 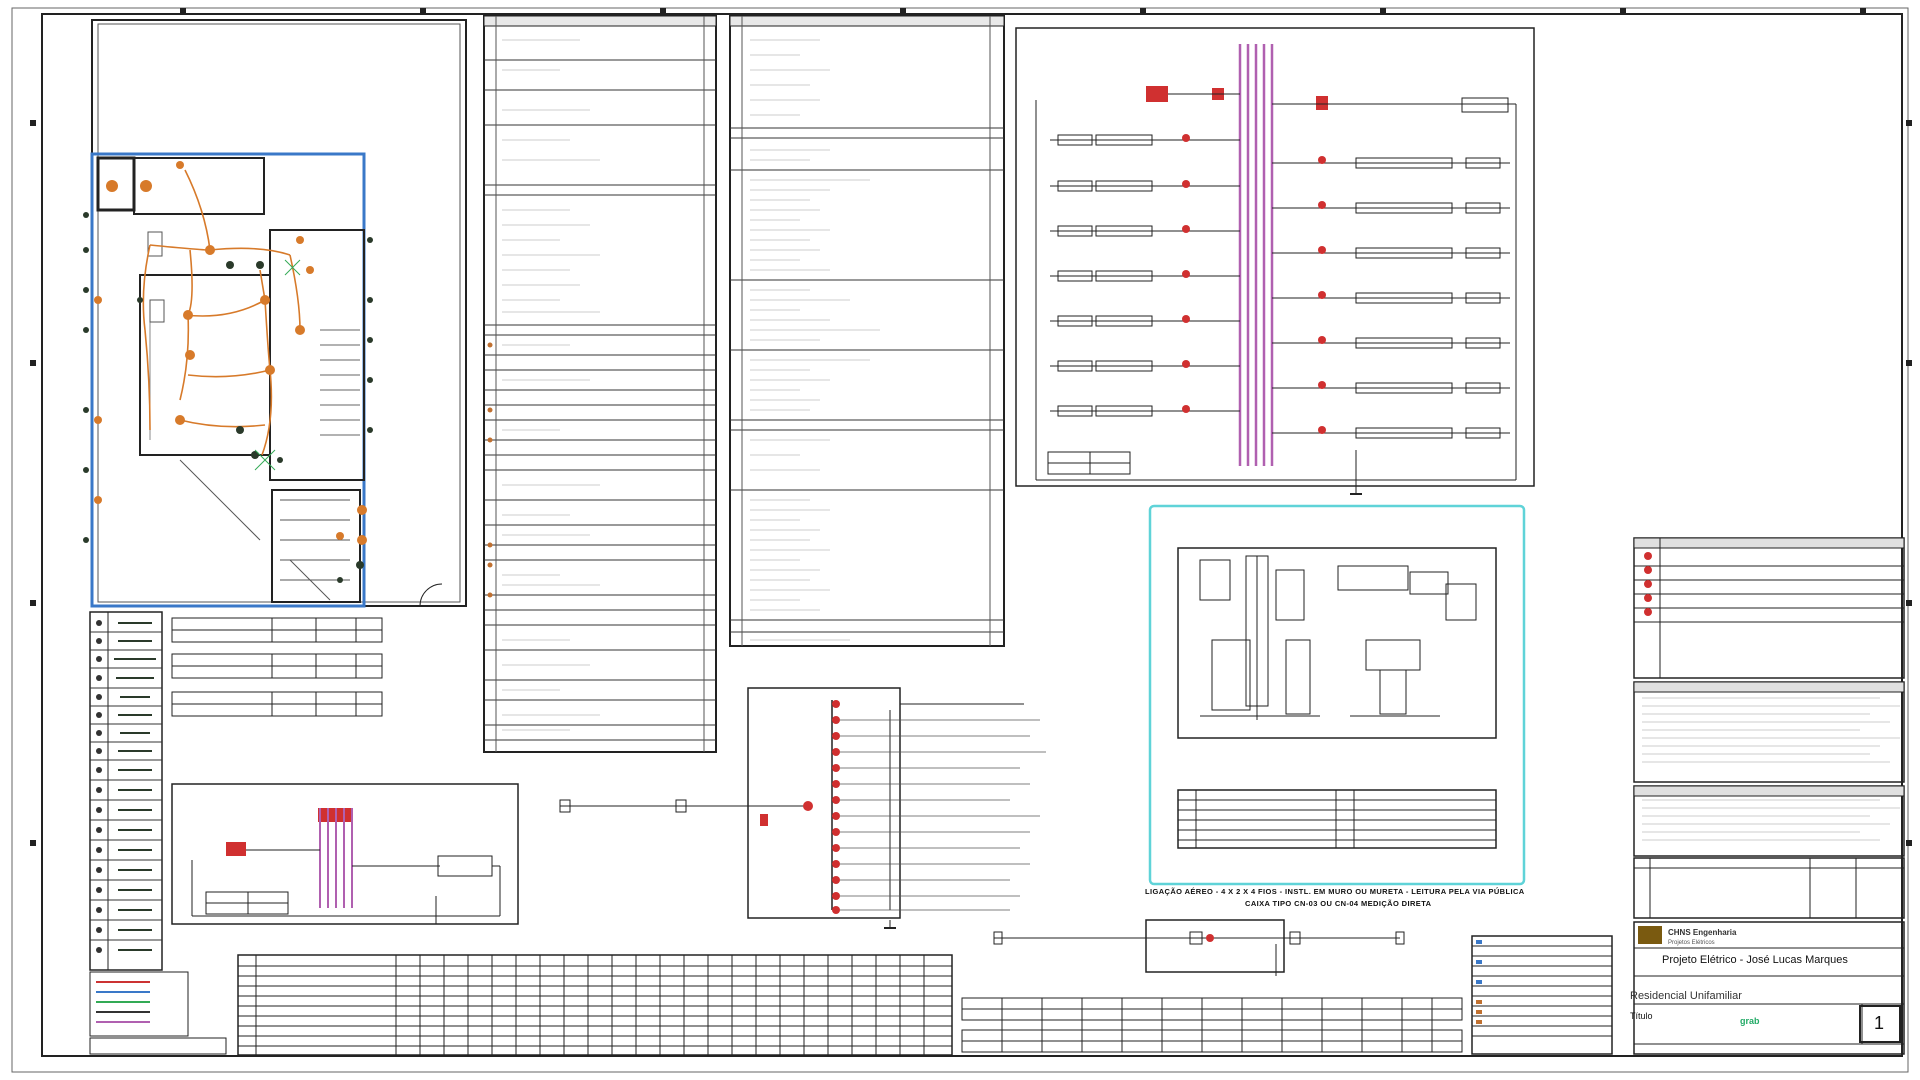 I want to click on company-logo, so click(x=1650, y=935).